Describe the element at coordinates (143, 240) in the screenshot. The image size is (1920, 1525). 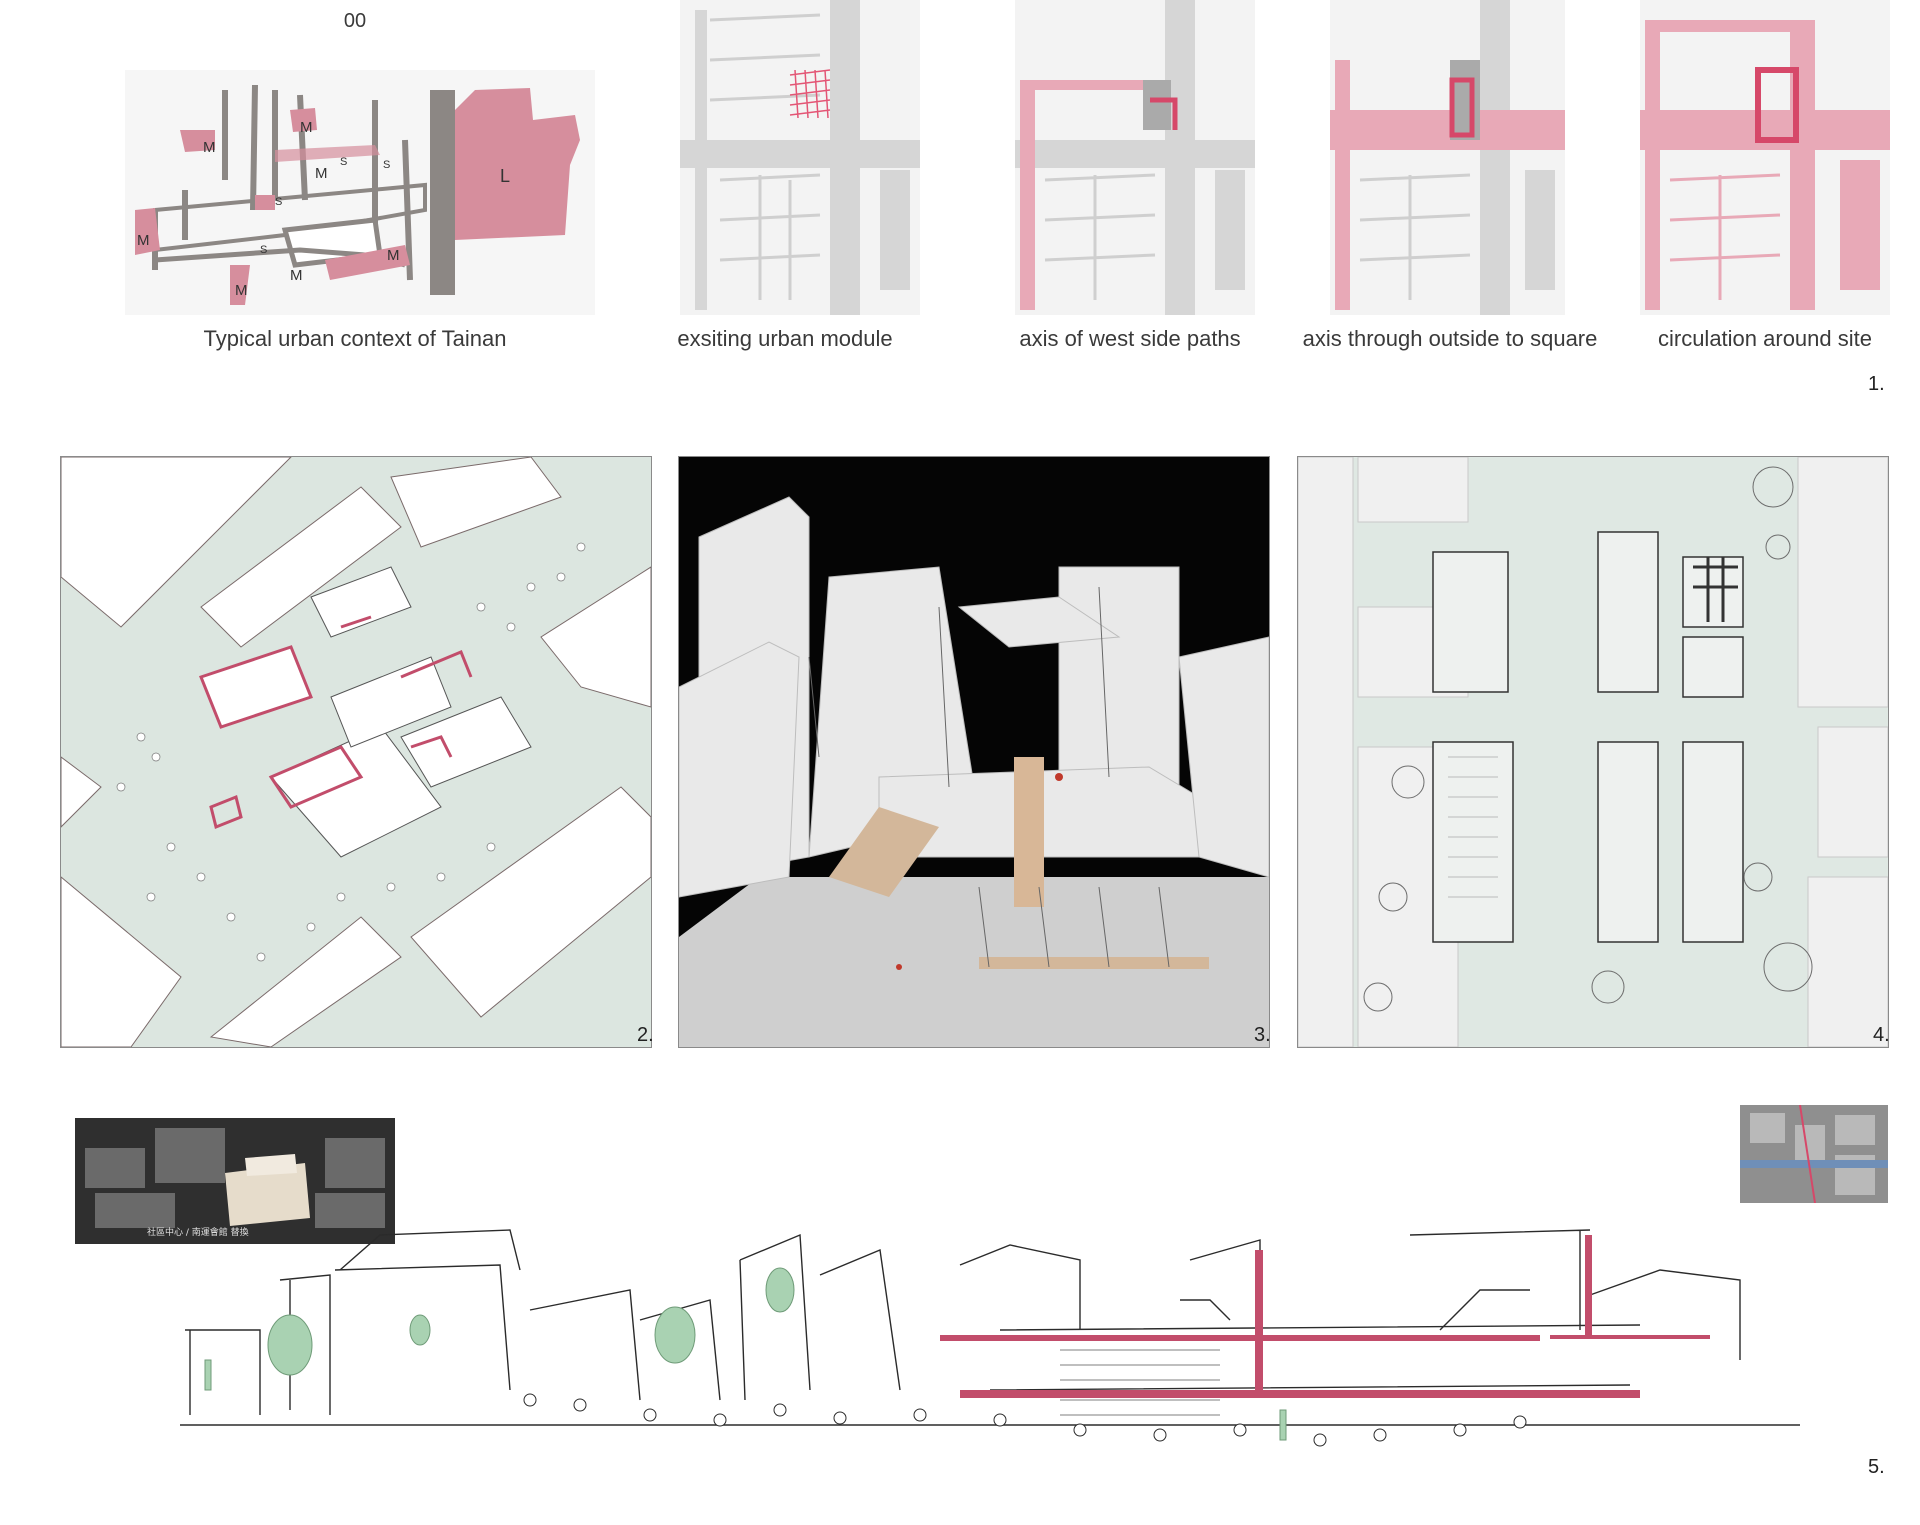
I see `label-m-4: M` at that location.